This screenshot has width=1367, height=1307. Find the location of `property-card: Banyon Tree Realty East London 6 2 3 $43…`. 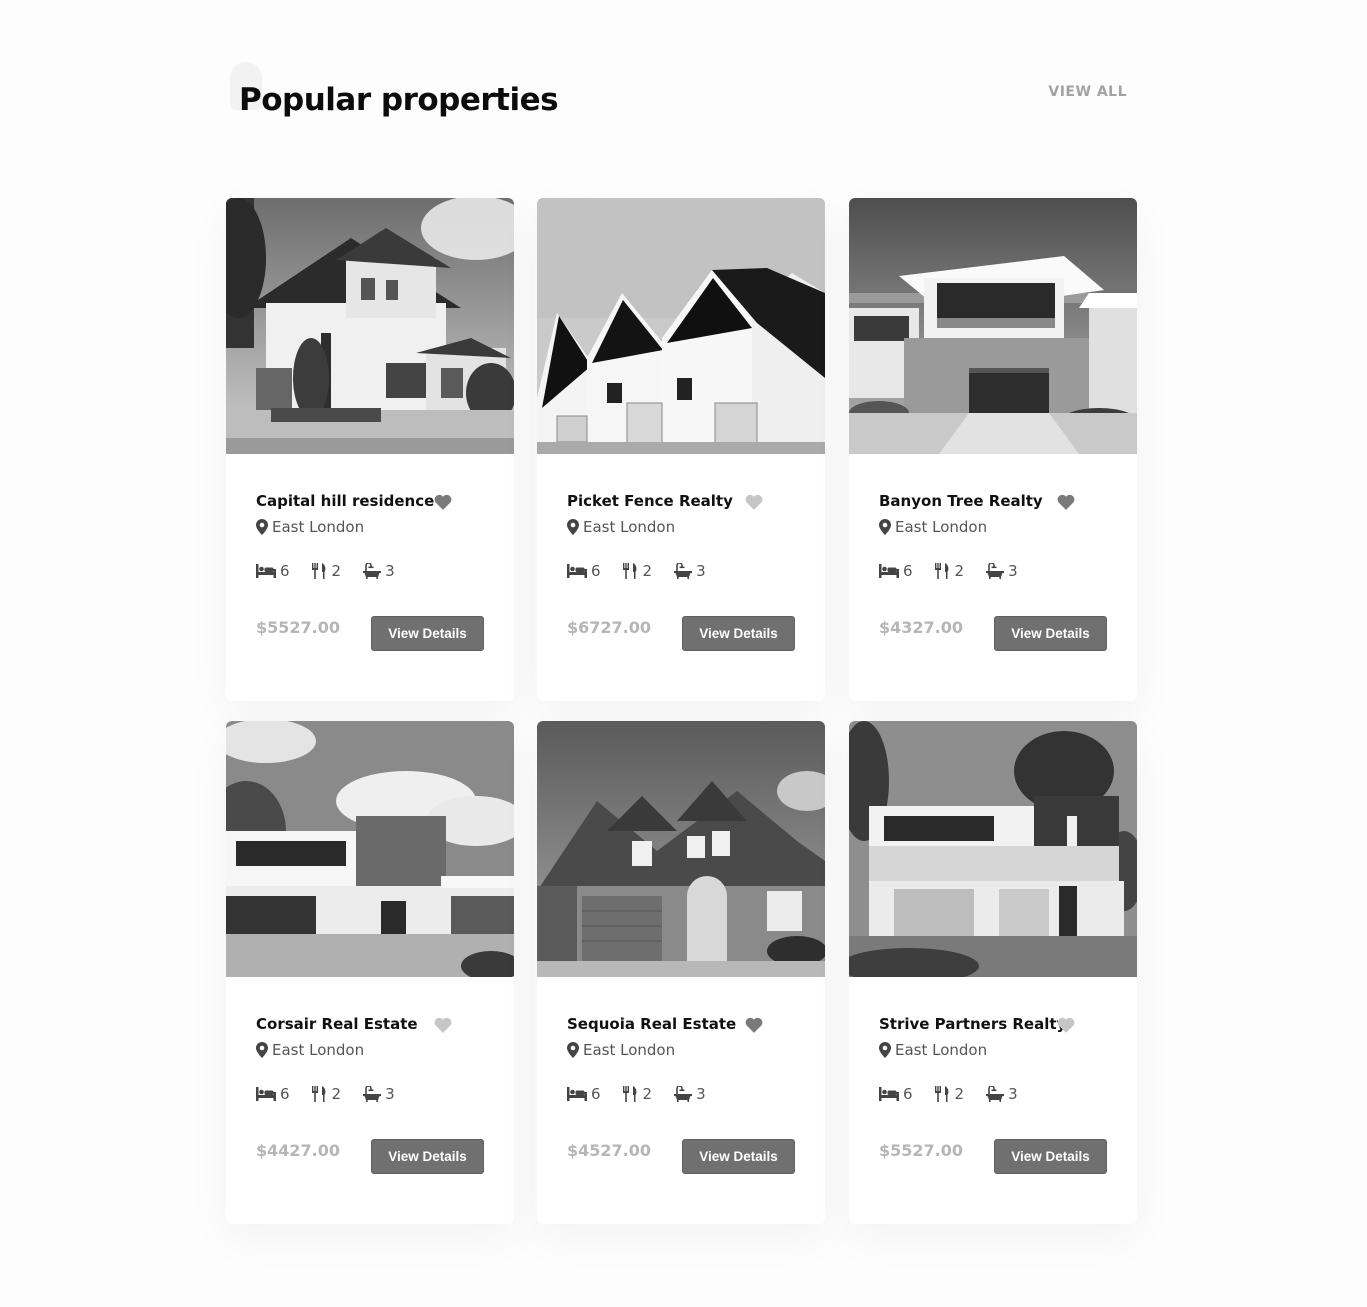

property-card: Banyon Tree Realty East London 6 2 3 $43… is located at coordinates (993, 449).